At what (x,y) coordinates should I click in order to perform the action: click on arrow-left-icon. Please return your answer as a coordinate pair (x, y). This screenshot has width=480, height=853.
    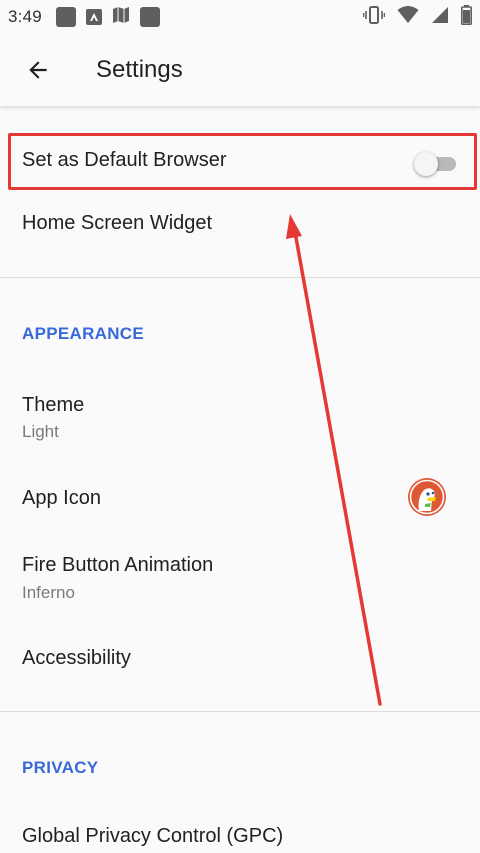
    Looking at the image, I should click on (38, 70).